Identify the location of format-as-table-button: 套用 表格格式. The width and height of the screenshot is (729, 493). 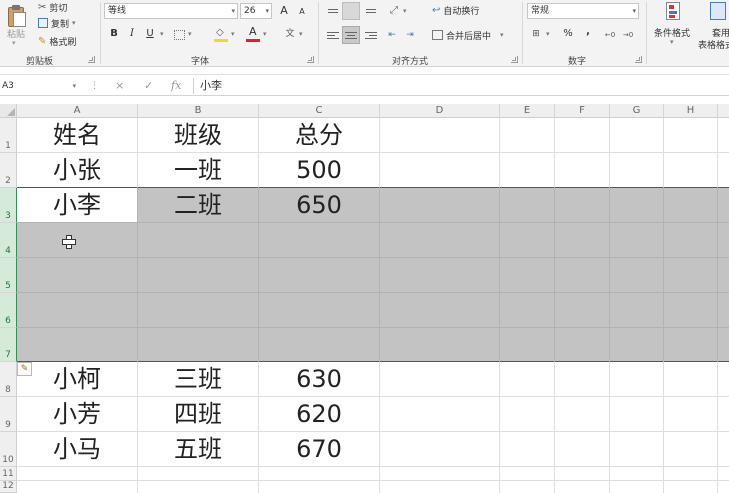
(713, 25).